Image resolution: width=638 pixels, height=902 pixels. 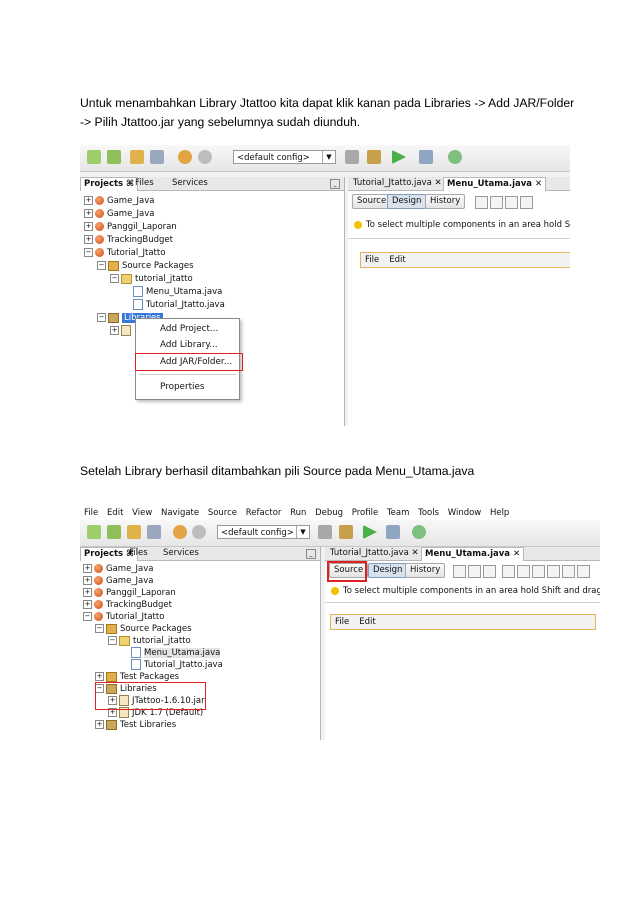 What do you see at coordinates (462, 671) in the screenshot?
I see `design-area: File Edit` at bounding box center [462, 671].